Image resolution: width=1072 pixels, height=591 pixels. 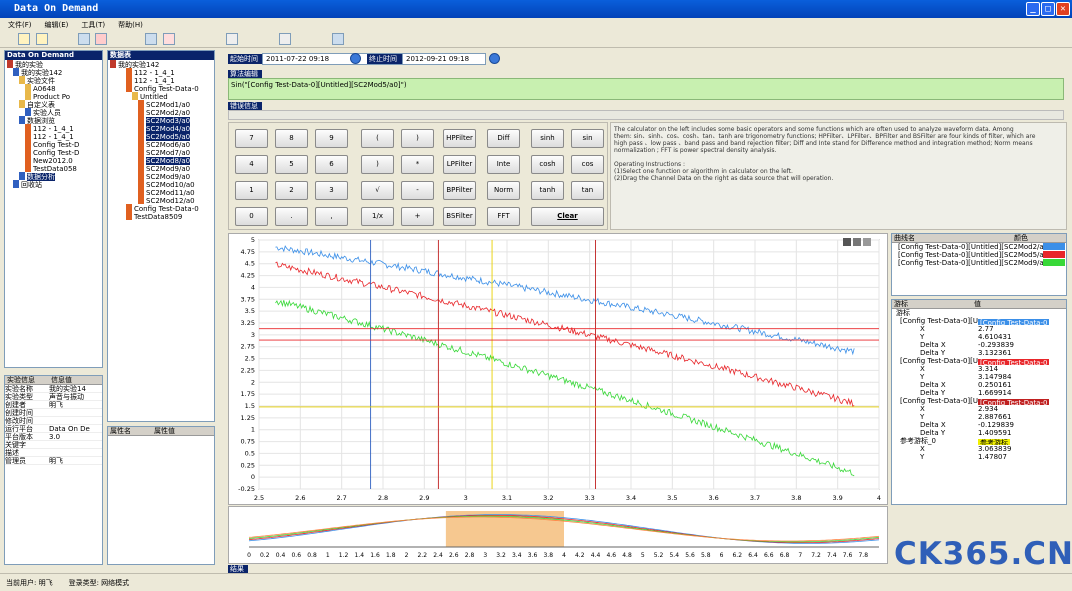 I want to click on channel-item: SC2Mod2/a0, so click(x=161, y=112).